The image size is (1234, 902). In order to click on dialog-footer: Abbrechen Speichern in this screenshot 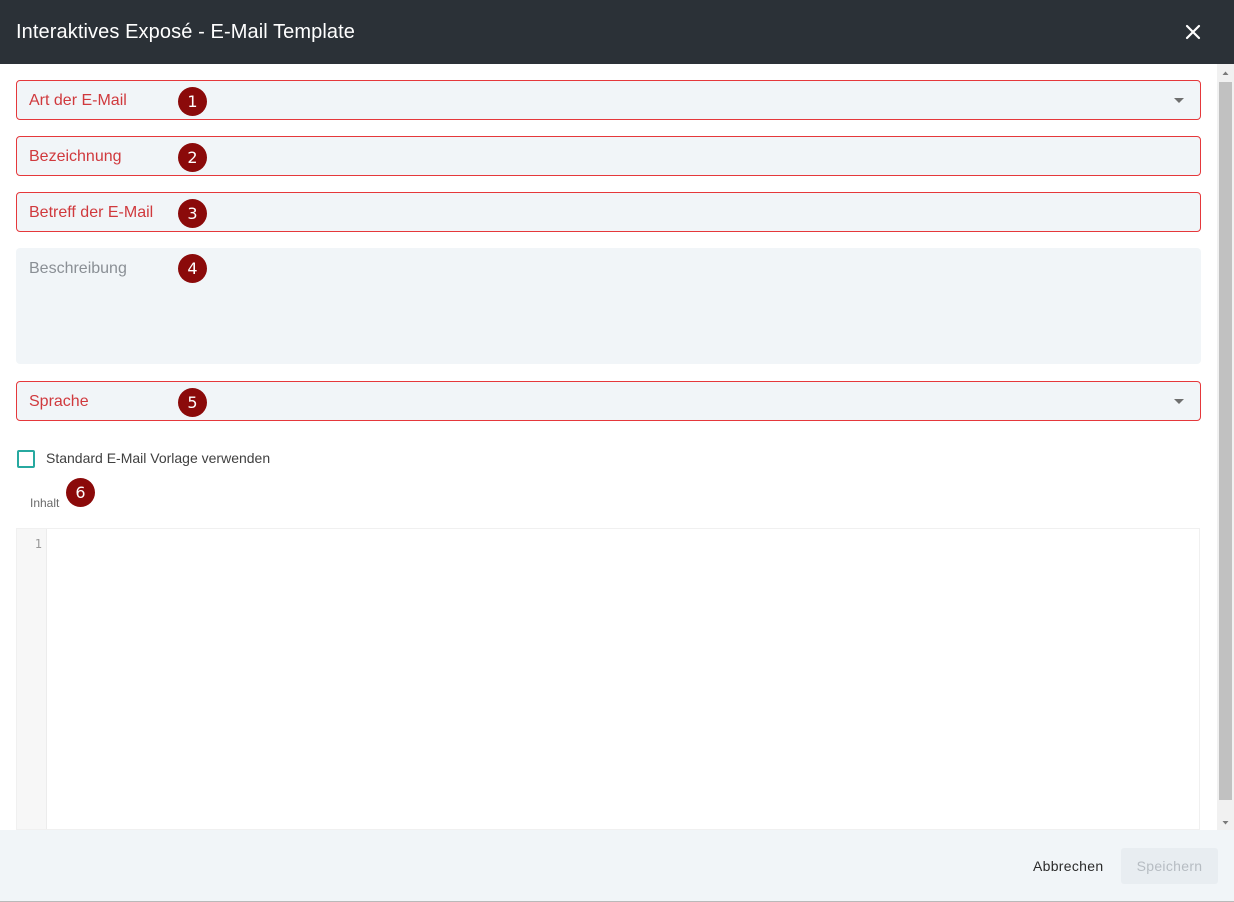, I will do `click(617, 865)`.